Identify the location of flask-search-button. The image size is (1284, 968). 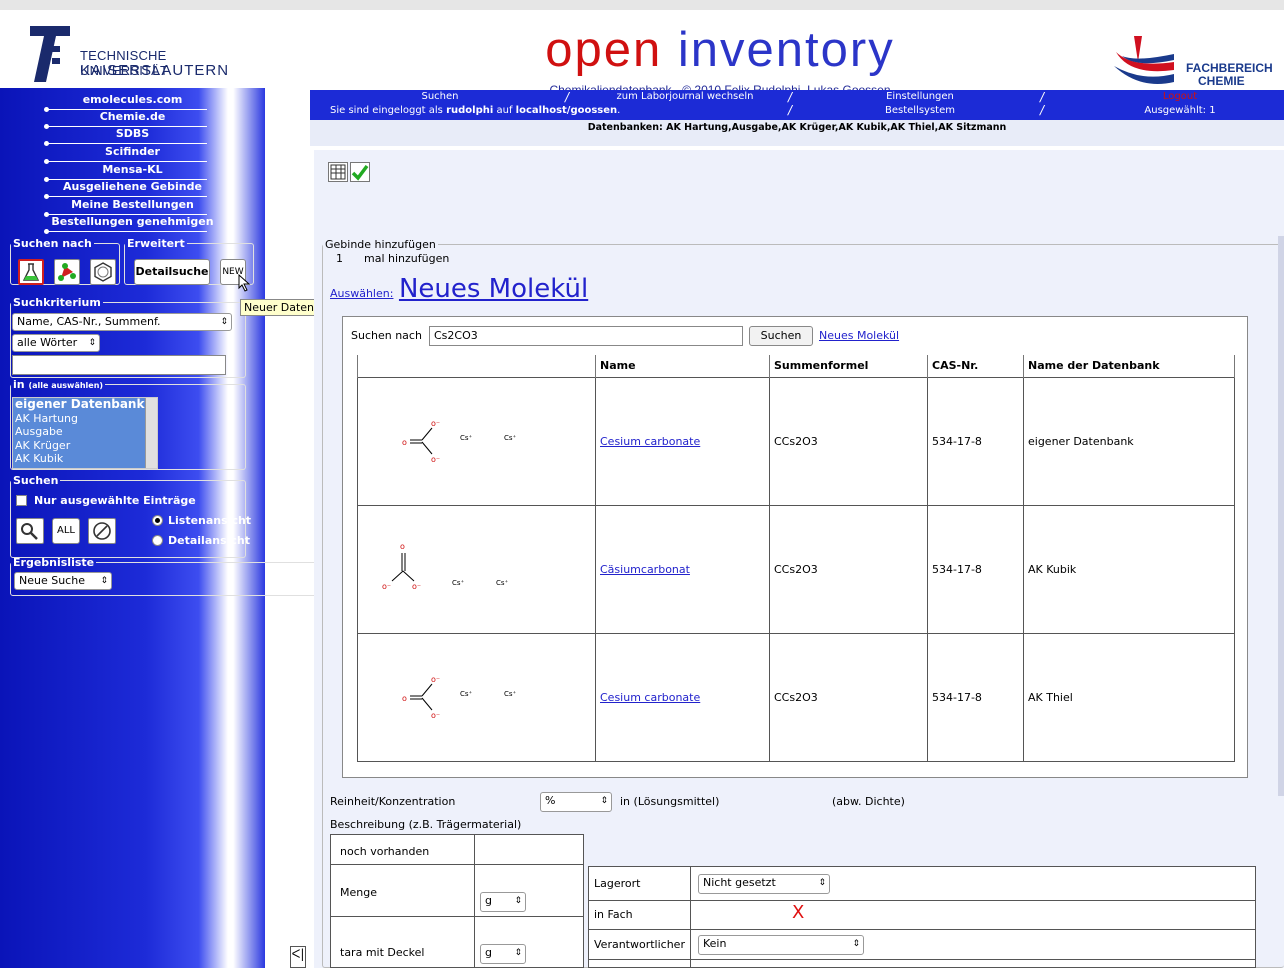
(31, 272).